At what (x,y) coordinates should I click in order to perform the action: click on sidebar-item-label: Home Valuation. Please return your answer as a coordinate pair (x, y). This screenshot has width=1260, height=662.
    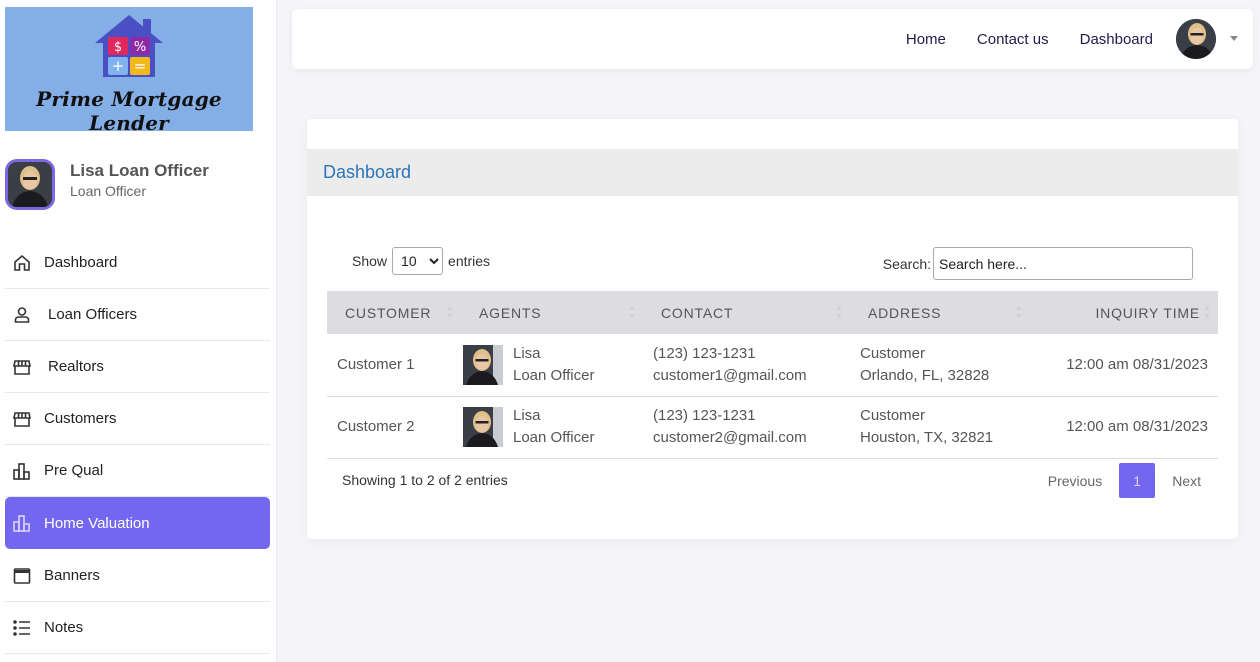
    Looking at the image, I should click on (97, 523).